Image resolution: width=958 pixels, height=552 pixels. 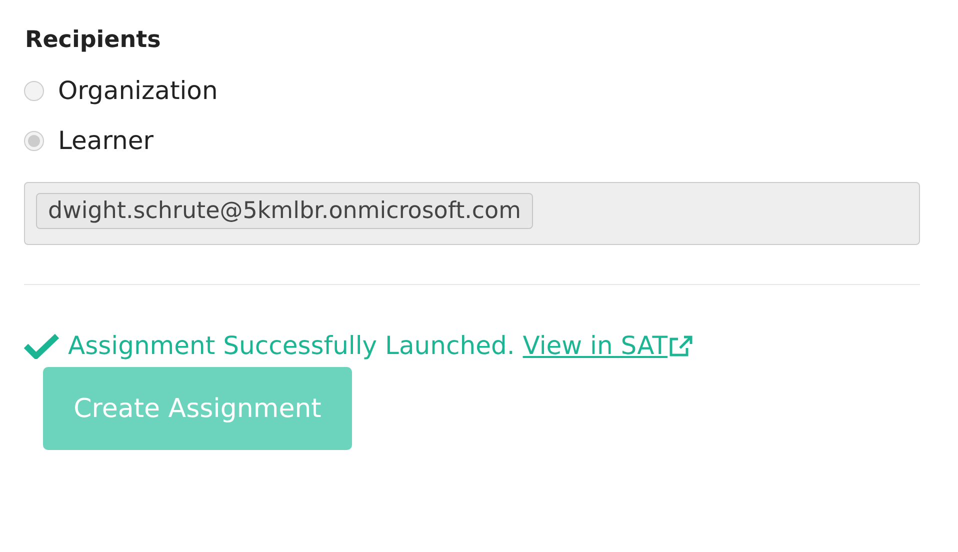 I want to click on view-link: View in SAT, so click(x=612, y=346).